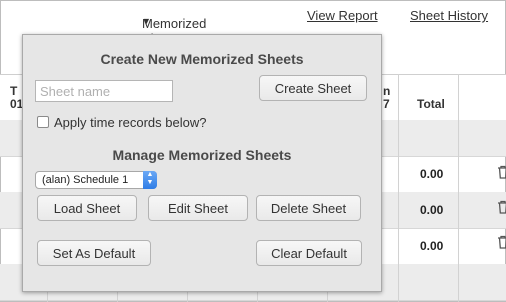 The width and height of the screenshot is (506, 302). What do you see at coordinates (130, 122) in the screenshot?
I see `apply-time-records-label: Apply time records below?` at bounding box center [130, 122].